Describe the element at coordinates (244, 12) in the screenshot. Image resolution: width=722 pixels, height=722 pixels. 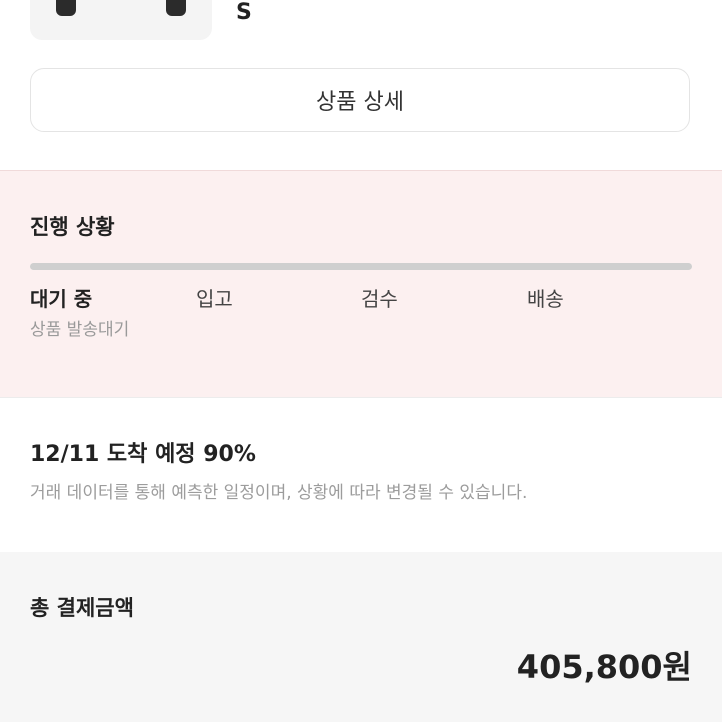
I see `product-size: S` at that location.